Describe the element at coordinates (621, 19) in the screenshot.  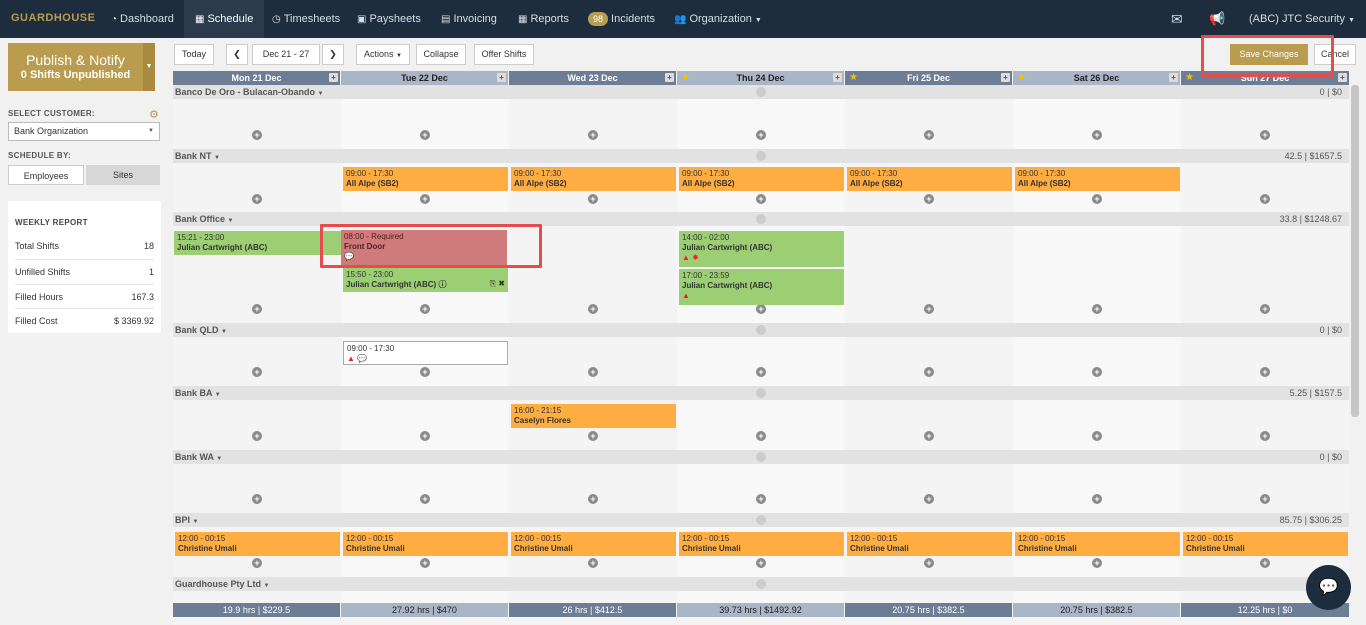
I see `nav-incidents: 98 Incidents` at that location.